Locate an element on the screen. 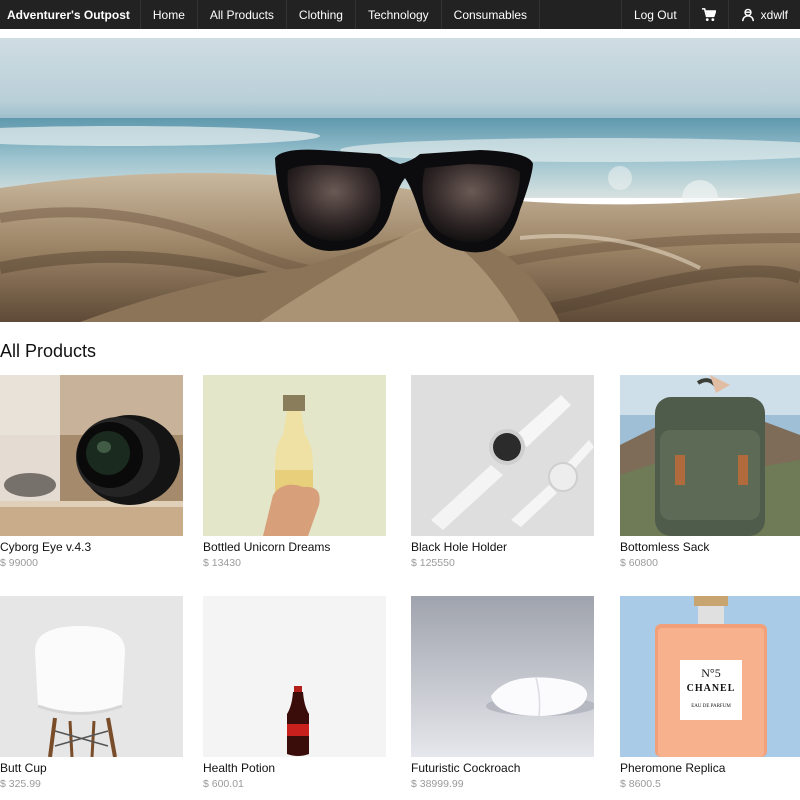 The image size is (800, 800). product-card: Bottomless Sack $ 60800 is located at coordinates (710, 472).